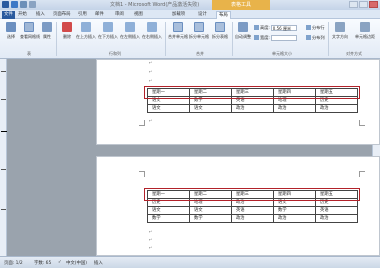 Image resolution: width=380 pixels, height=268 pixels. Describe the element at coordinates (8, 15) in the screenshot. I see `tab-file: 文件` at that location.